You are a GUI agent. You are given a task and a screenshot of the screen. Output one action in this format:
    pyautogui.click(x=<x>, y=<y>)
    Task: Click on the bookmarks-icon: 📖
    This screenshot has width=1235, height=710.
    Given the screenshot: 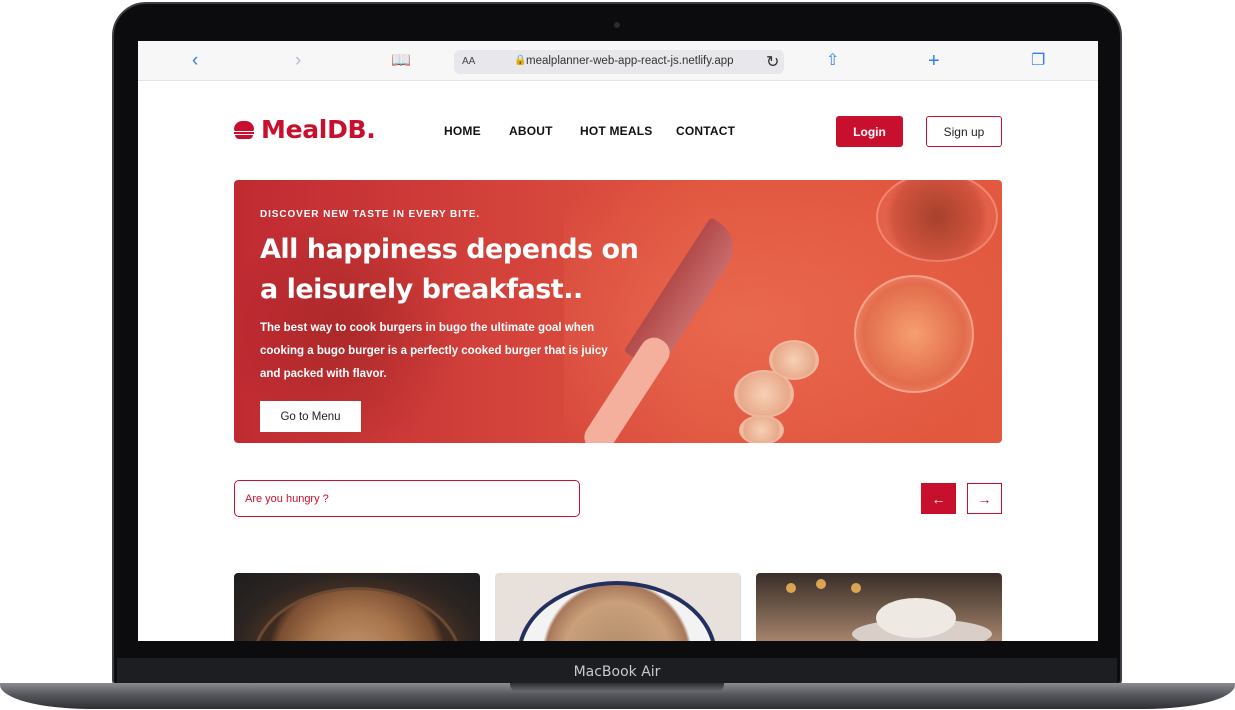 What is the action you would take?
    pyautogui.click(x=401, y=61)
    